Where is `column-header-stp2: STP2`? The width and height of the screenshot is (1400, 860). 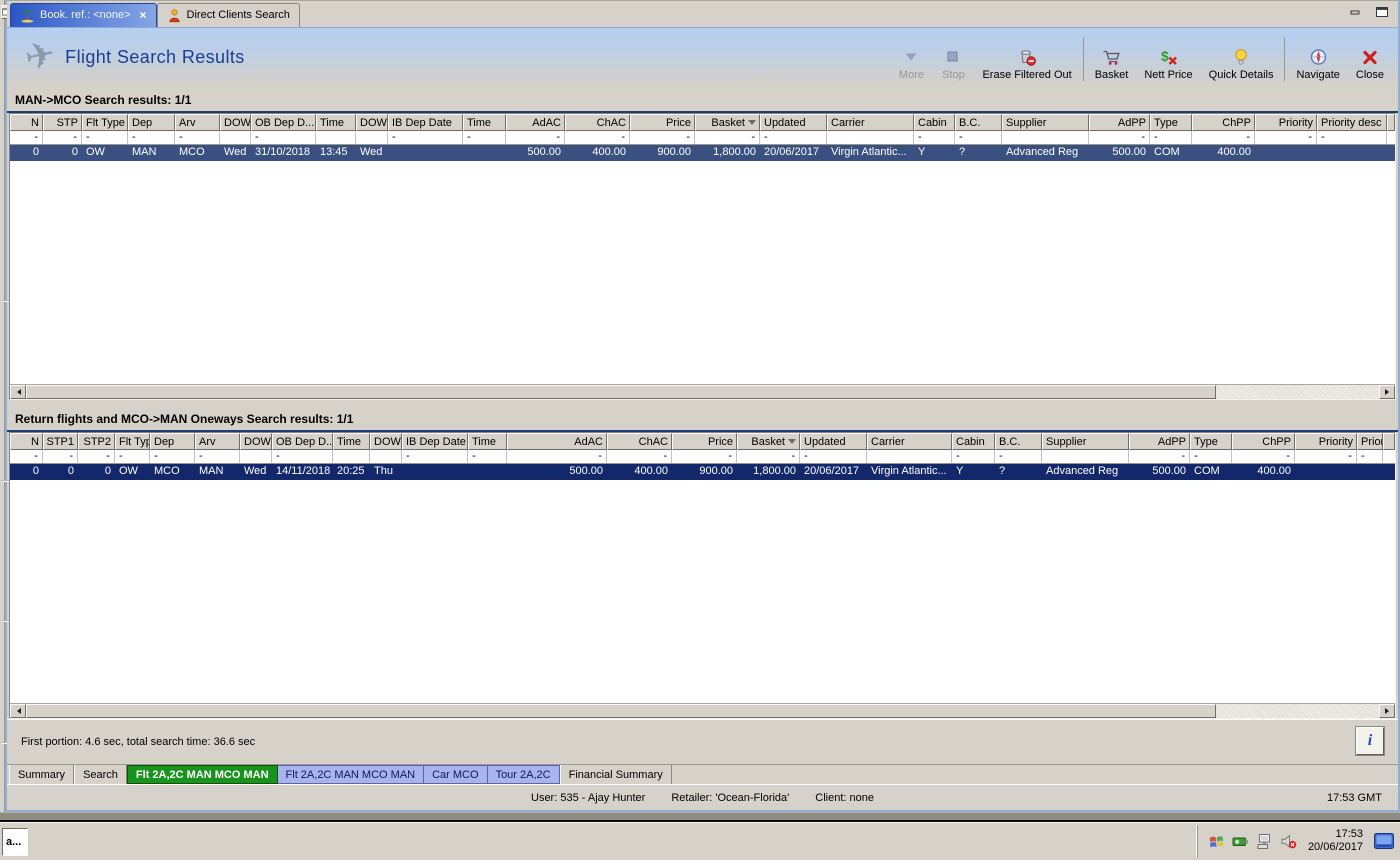 column-header-stp2: STP2 is located at coordinates (96, 441).